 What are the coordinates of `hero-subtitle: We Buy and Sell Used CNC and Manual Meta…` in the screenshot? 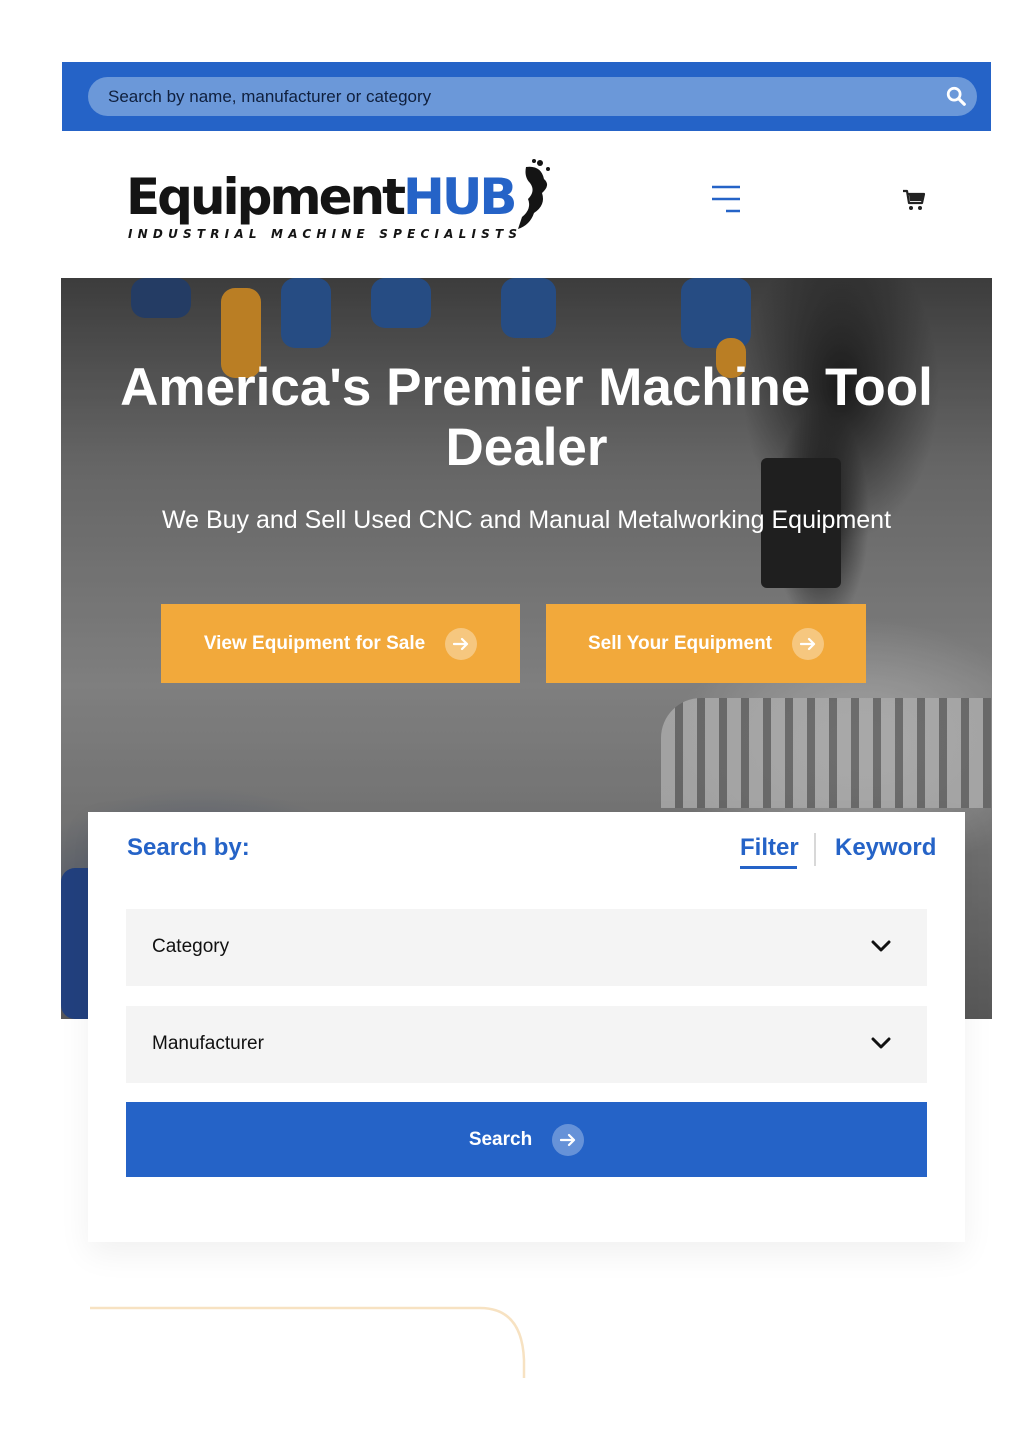 It's located at (526, 520).